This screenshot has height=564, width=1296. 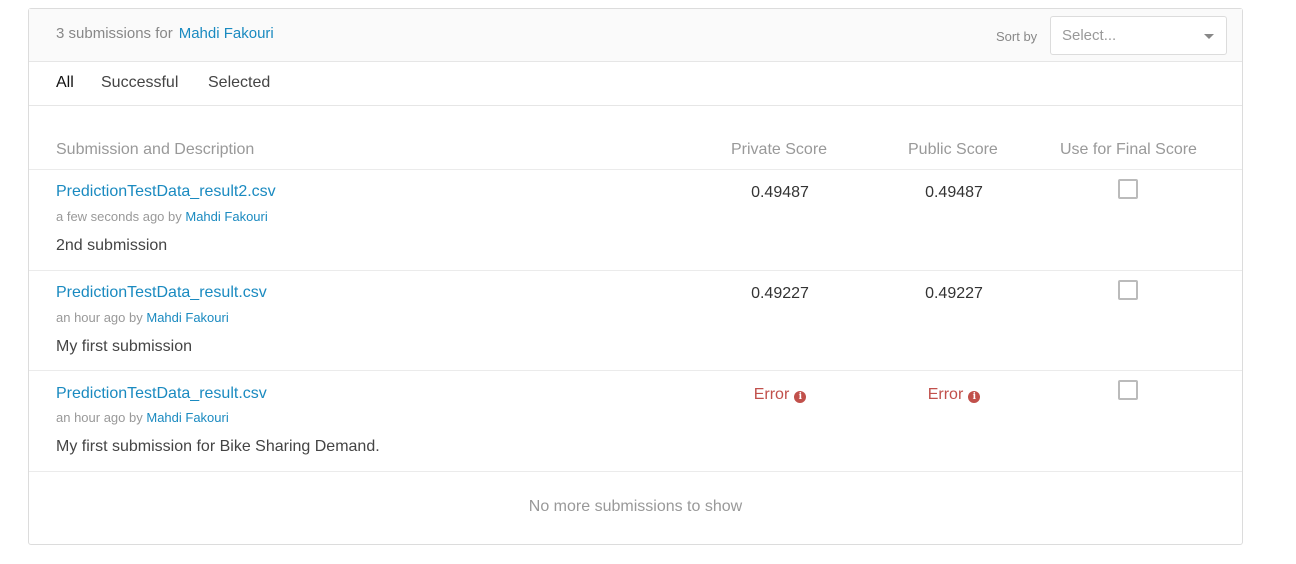 I want to click on submission-file-link: PredictionTestData_result2.csv, so click(x=166, y=192).